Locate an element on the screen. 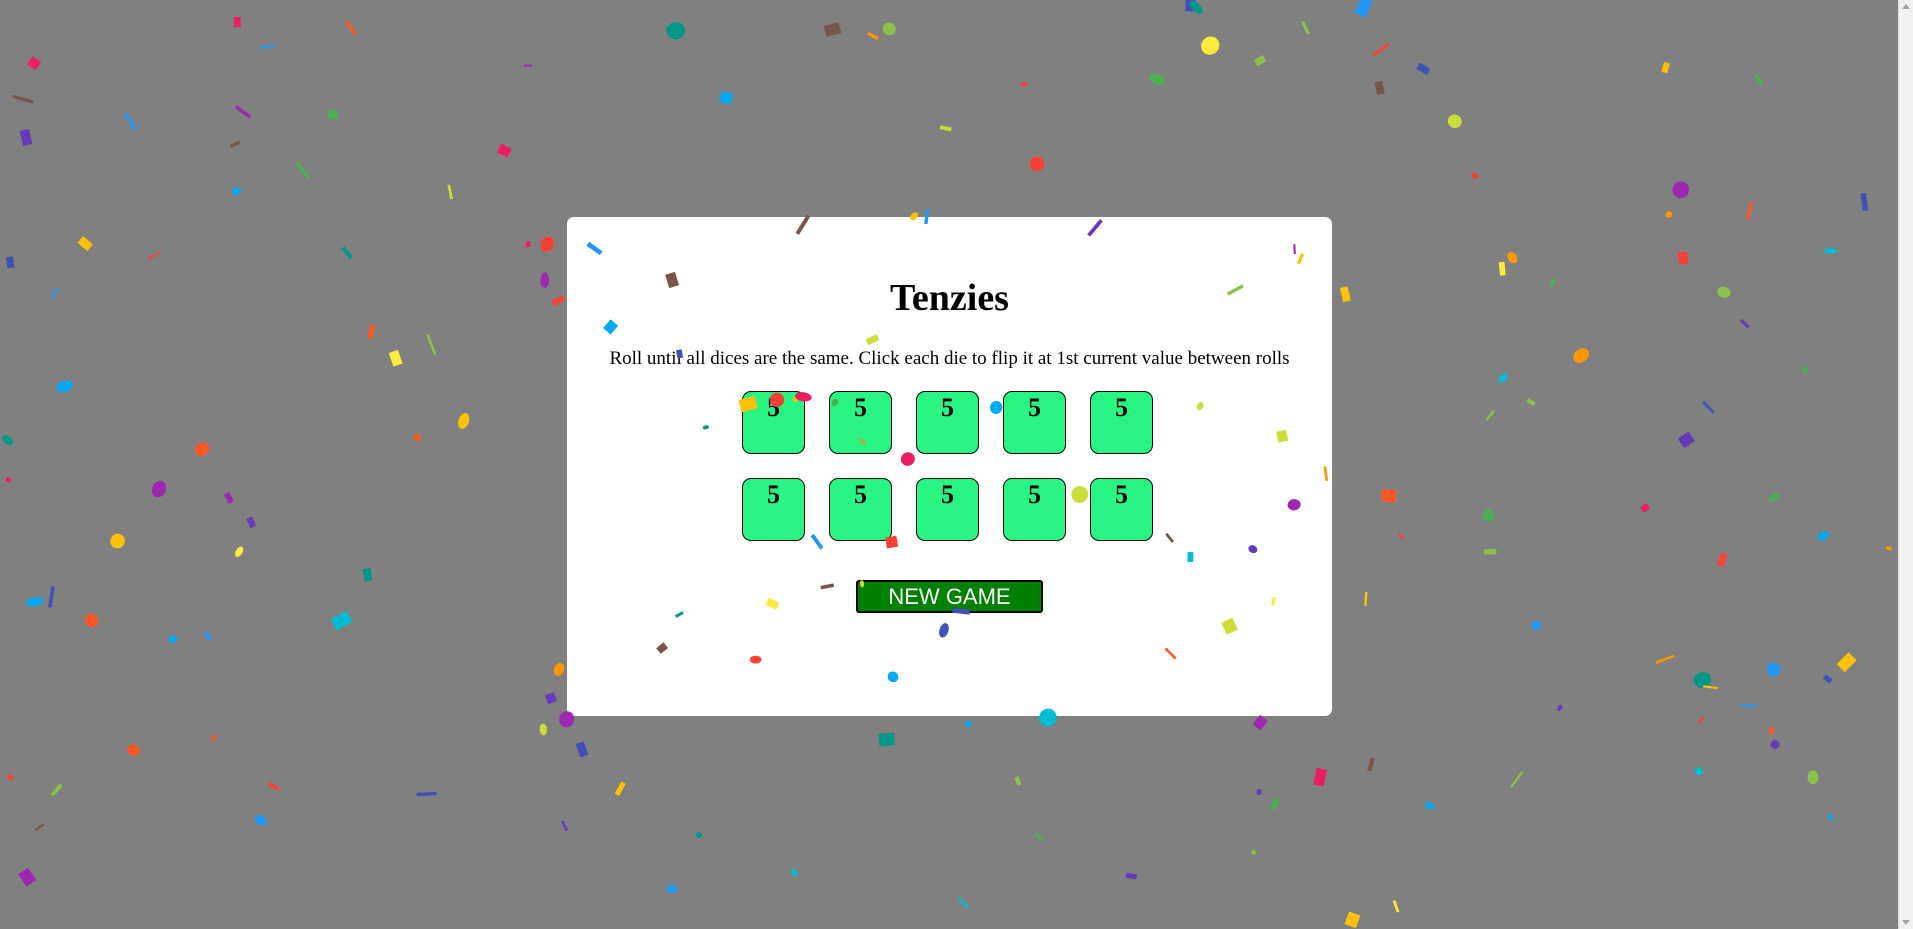 The image size is (1913, 929). vertical-scrollbar is located at coordinates (1905, 464).